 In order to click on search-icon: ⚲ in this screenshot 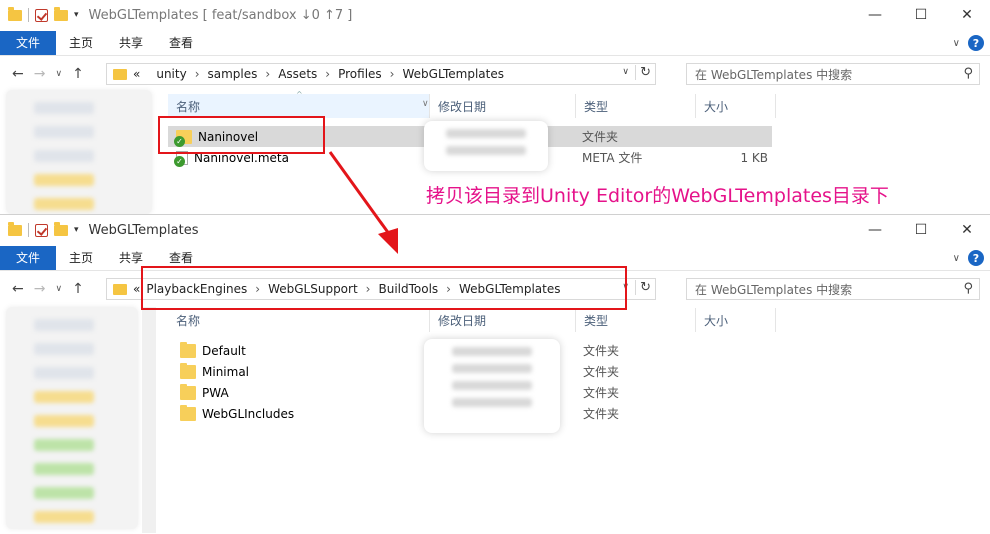, I will do `click(968, 73)`.